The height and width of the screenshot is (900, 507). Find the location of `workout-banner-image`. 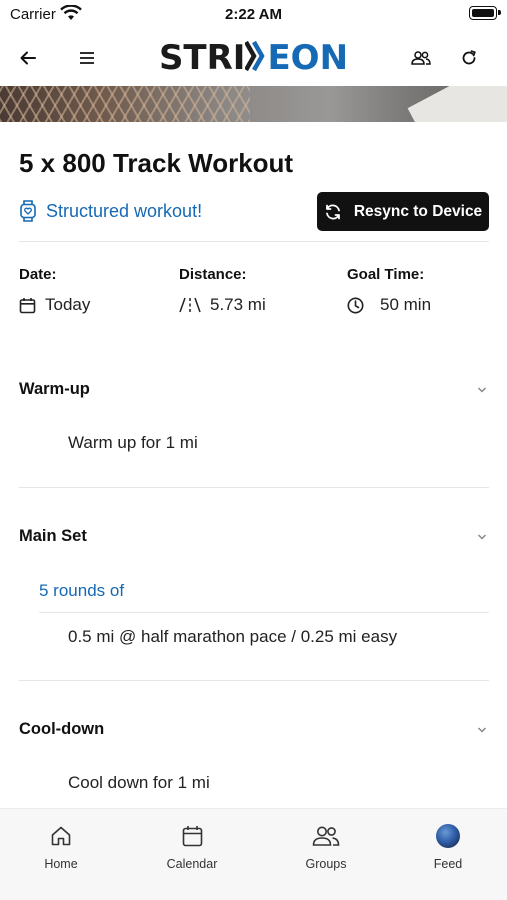

workout-banner-image is located at coordinates (253, 104).